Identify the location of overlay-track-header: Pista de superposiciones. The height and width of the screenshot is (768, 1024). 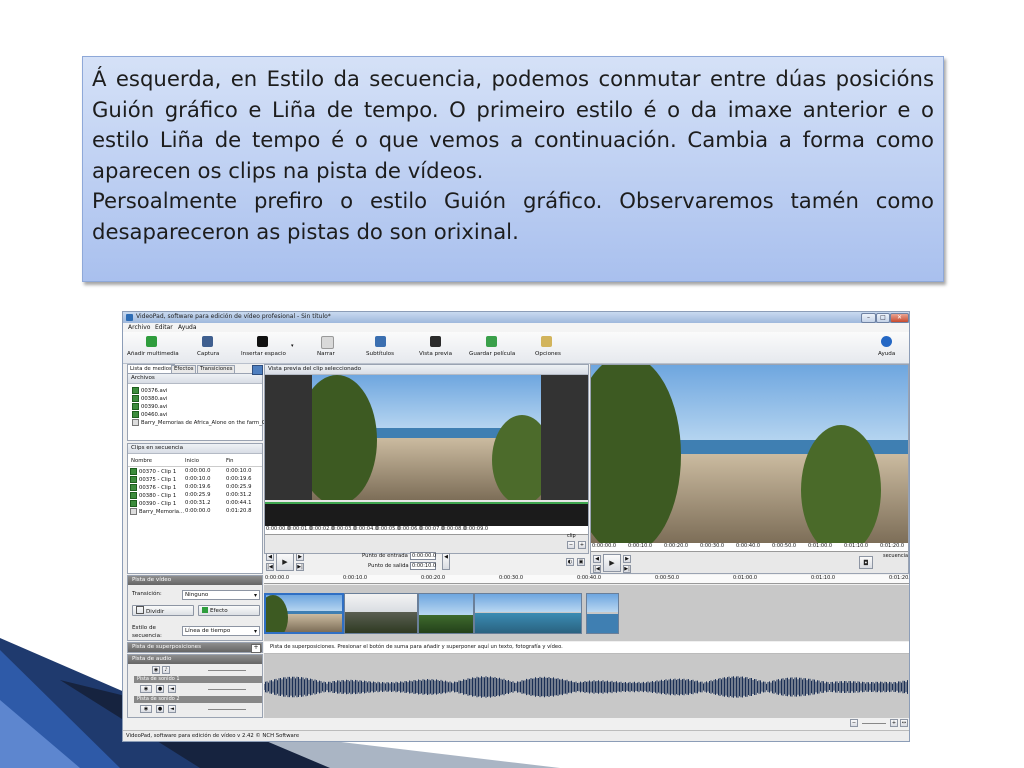
(195, 647).